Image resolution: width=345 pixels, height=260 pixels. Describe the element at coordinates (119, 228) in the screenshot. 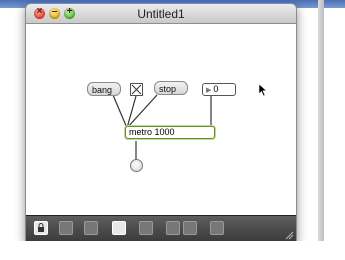

I see `presentation-icon` at that location.